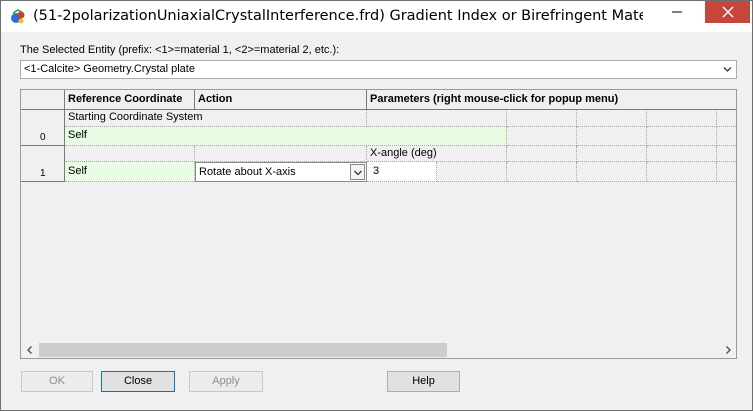 The width and height of the screenshot is (753, 411). What do you see at coordinates (247, 172) in the screenshot?
I see `action-value: Rotate about X-axis` at bounding box center [247, 172].